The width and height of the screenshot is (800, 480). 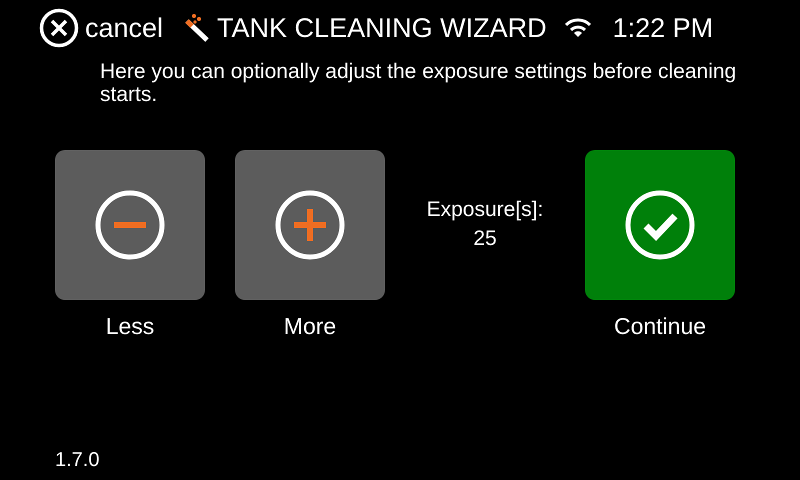 I want to click on instruction-text: Here you can optionally adjust the exposure settings before cleaning starts., so click(x=419, y=83).